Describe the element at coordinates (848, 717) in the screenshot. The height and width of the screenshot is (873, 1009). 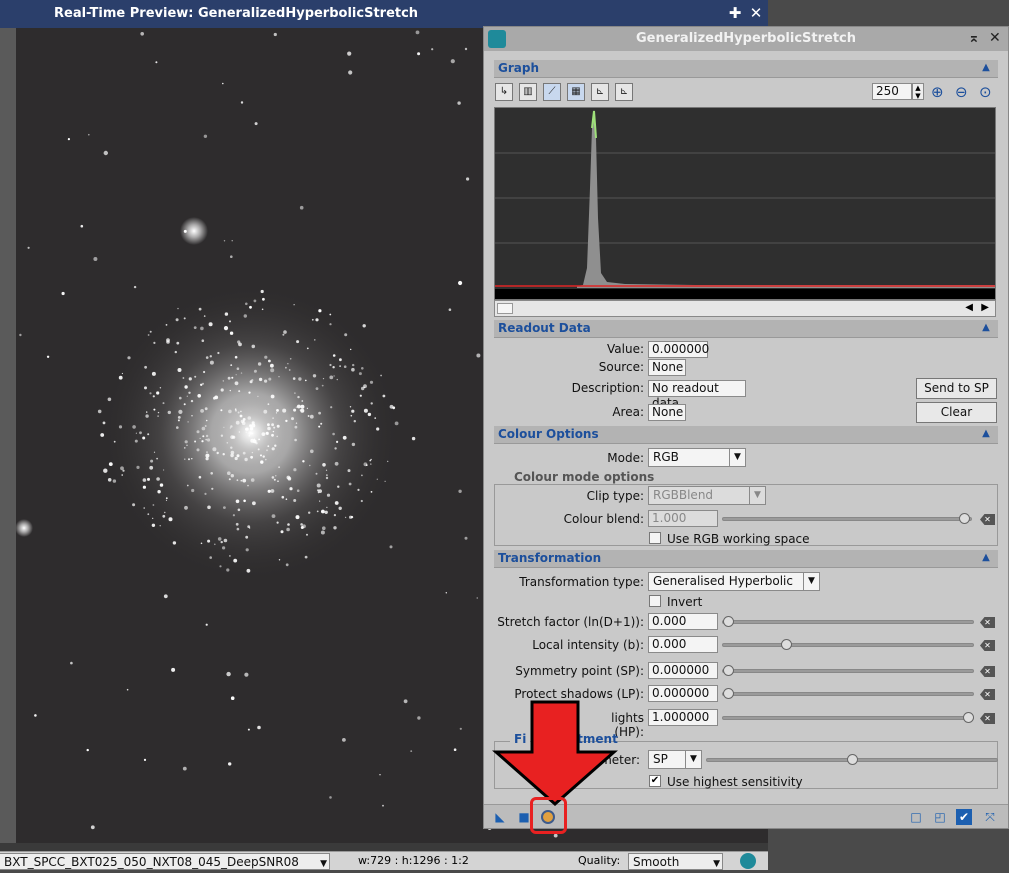
I see `protect-highlights-slider` at that location.